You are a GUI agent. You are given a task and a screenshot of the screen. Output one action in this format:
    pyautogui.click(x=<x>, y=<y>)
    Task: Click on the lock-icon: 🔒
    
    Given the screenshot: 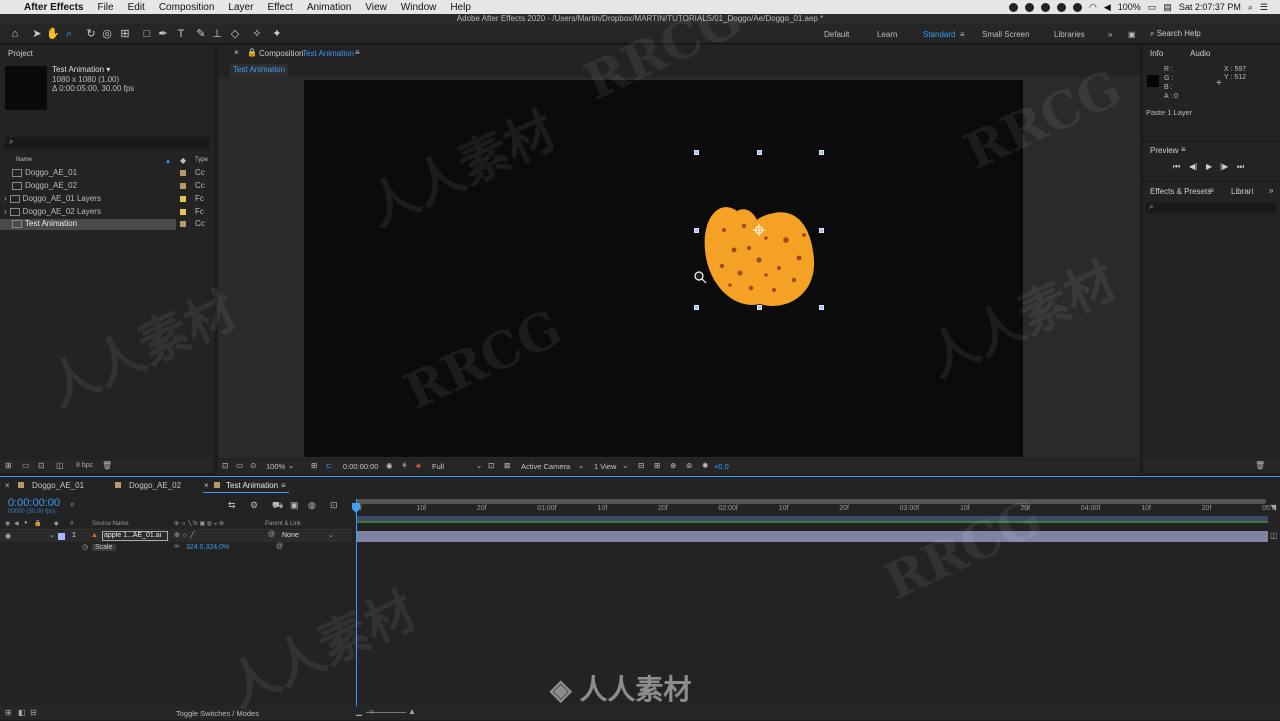 What is the action you would take?
    pyautogui.click(x=252, y=52)
    